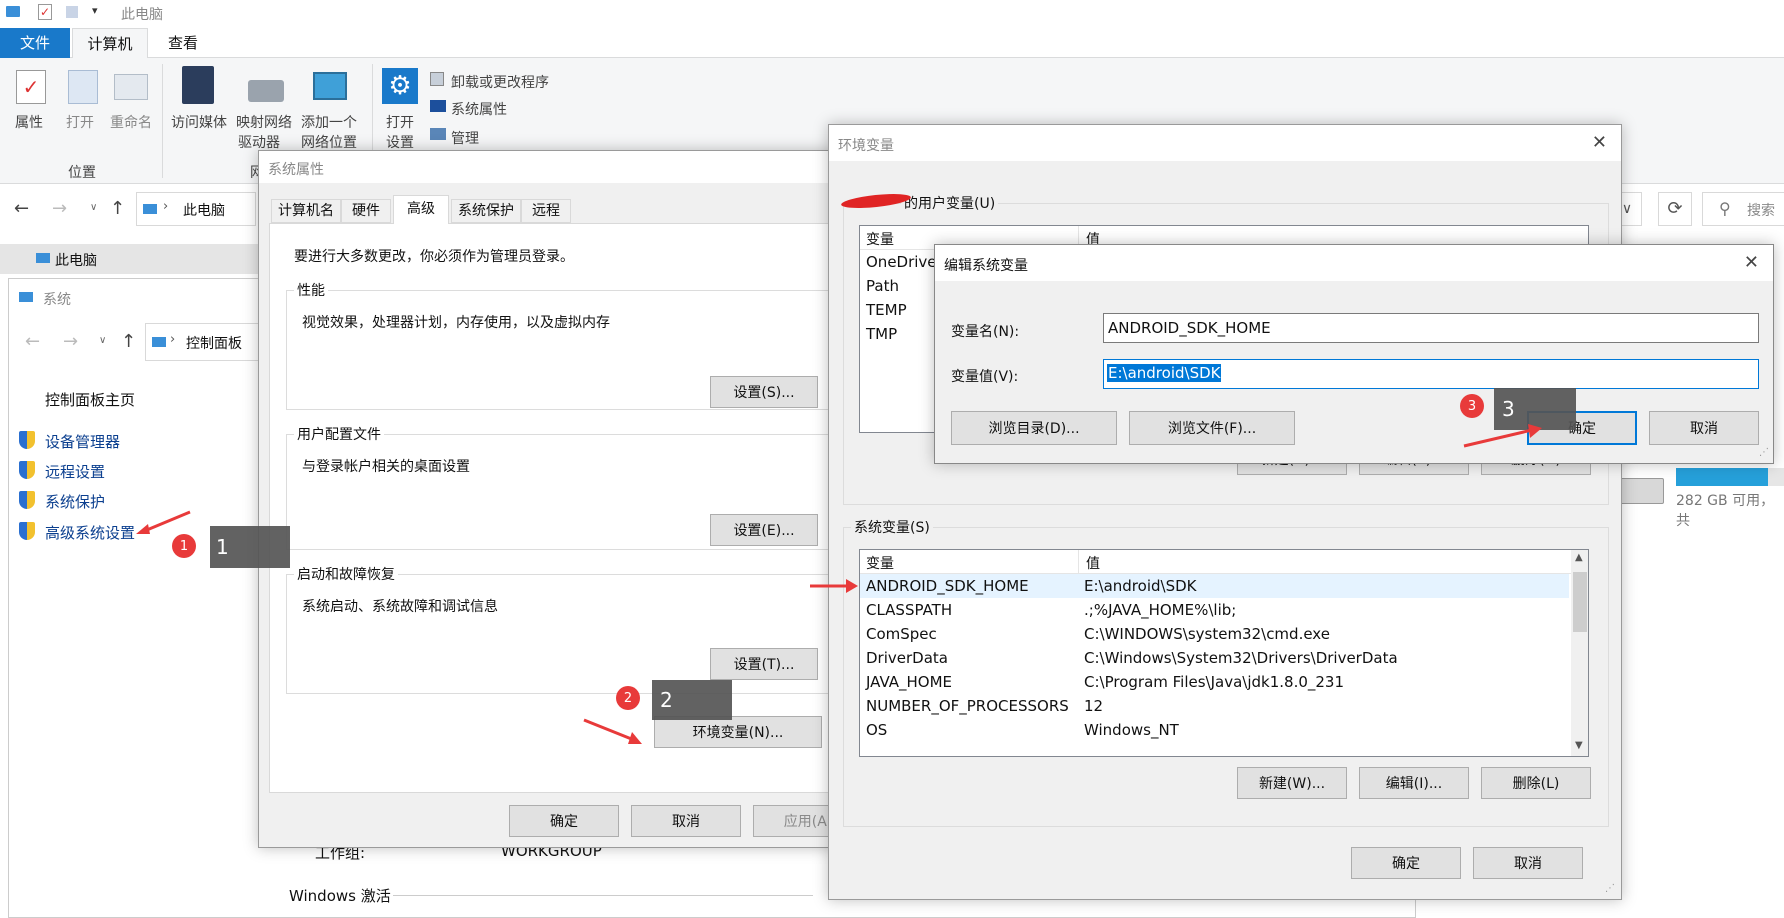 The height and width of the screenshot is (918, 1784). Describe the element at coordinates (1431, 374) in the screenshot. I see `variable-value-field: E:\android\SDK` at that location.